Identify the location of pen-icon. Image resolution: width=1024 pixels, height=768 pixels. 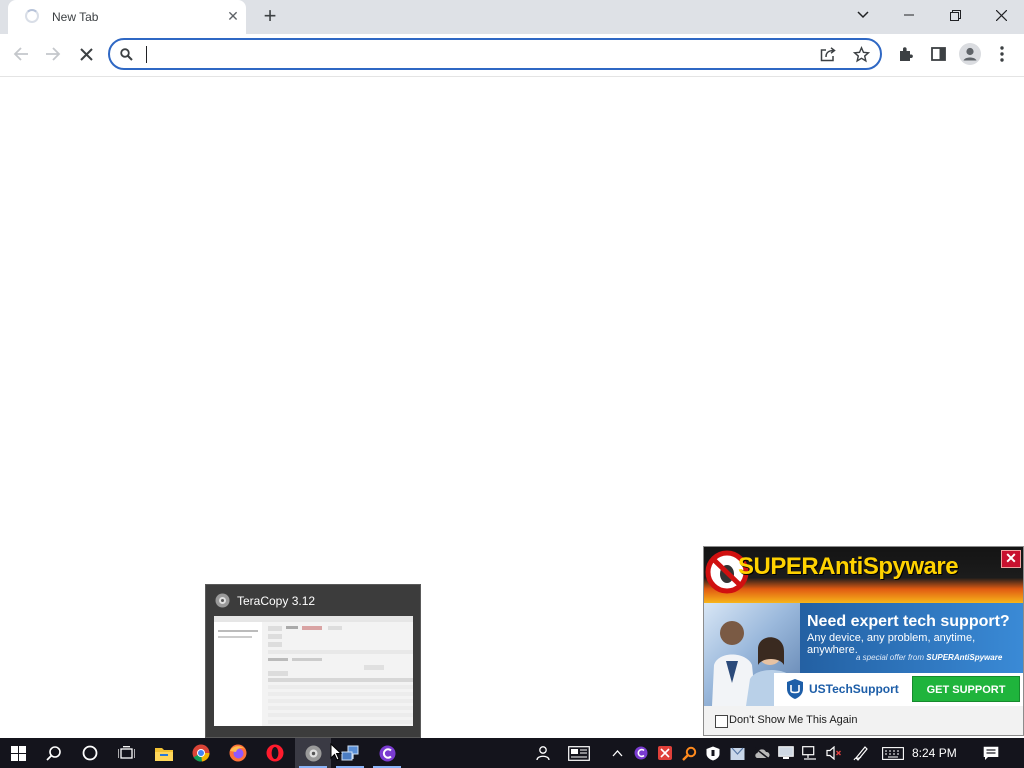
(860, 753).